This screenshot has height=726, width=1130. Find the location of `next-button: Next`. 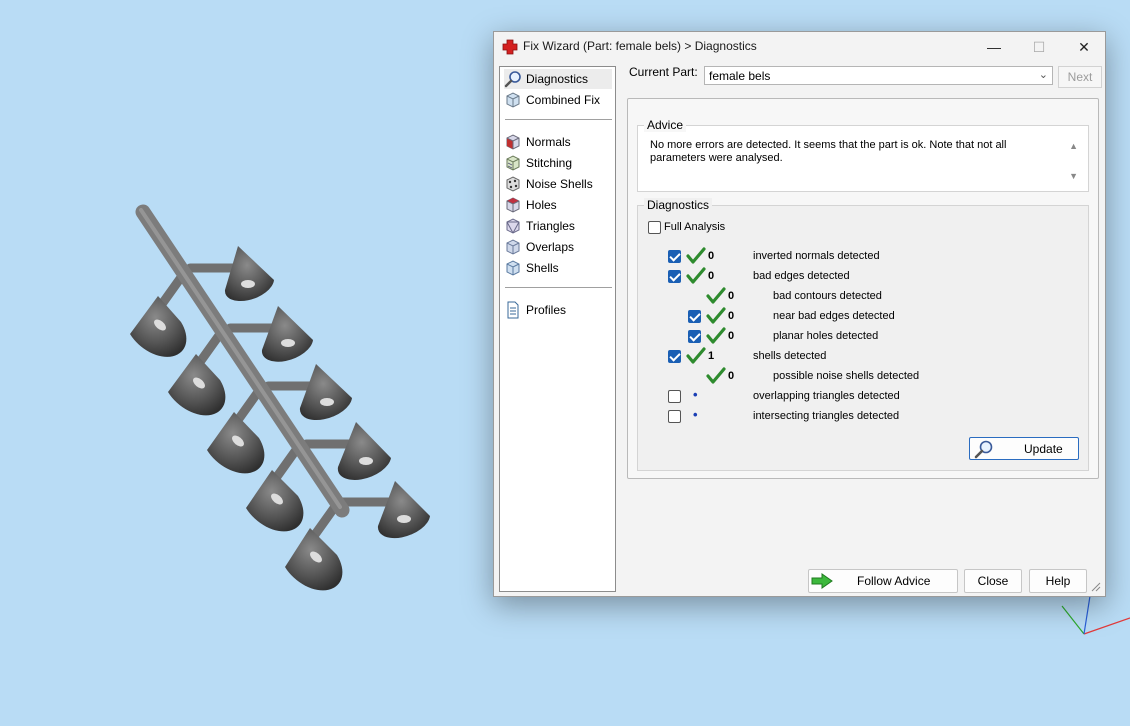

next-button: Next is located at coordinates (1080, 77).